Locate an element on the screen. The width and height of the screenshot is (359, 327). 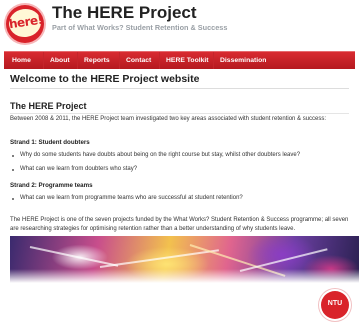
ntu-logo-text: NTU is located at coordinates (335, 303).